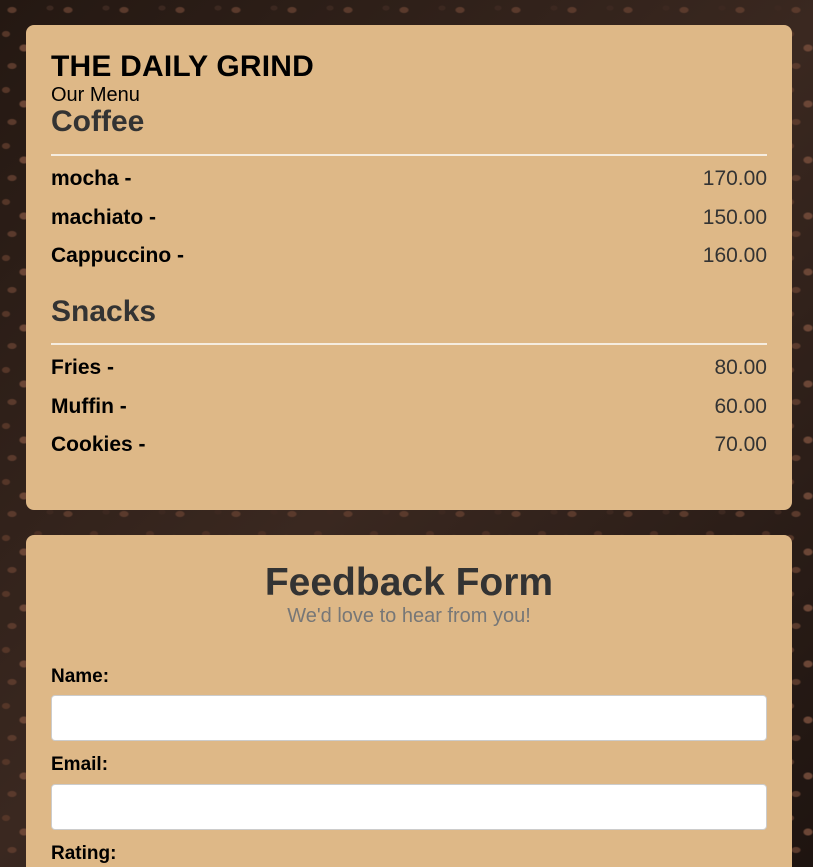 The image size is (813, 867). Describe the element at coordinates (734, 255) in the screenshot. I see `item-price: 160.00` at that location.